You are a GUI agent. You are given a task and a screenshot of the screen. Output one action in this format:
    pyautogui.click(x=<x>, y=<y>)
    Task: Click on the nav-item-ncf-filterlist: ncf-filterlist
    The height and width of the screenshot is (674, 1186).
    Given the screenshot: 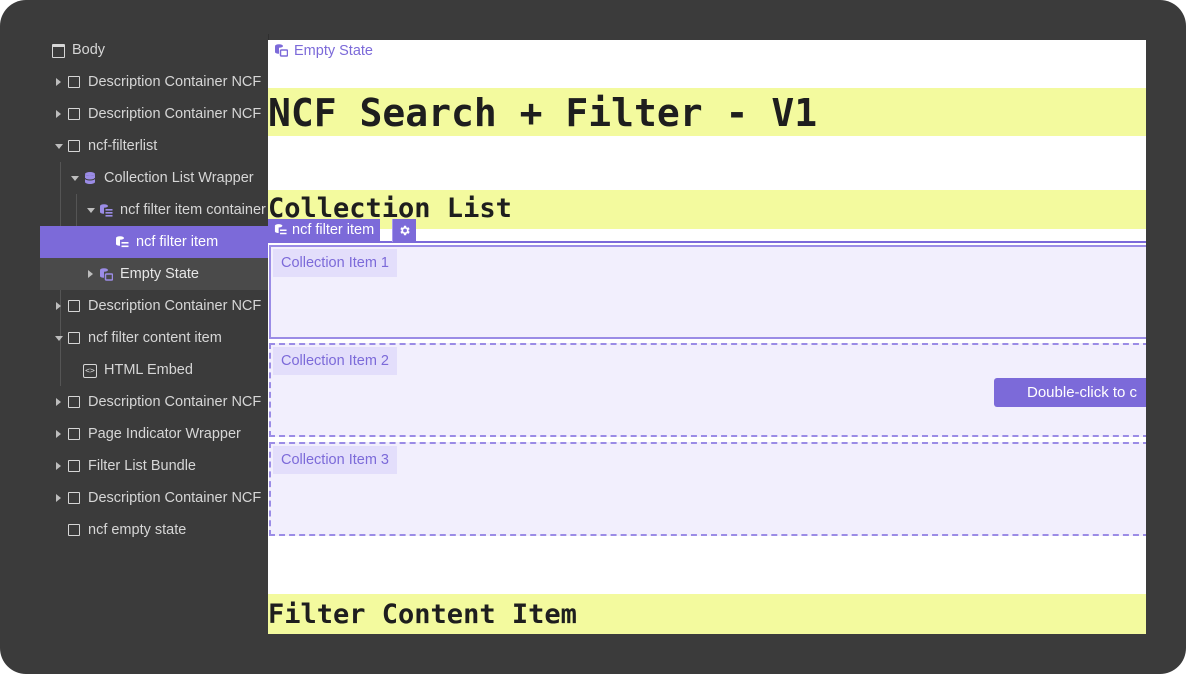 What is the action you would take?
    pyautogui.click(x=154, y=146)
    